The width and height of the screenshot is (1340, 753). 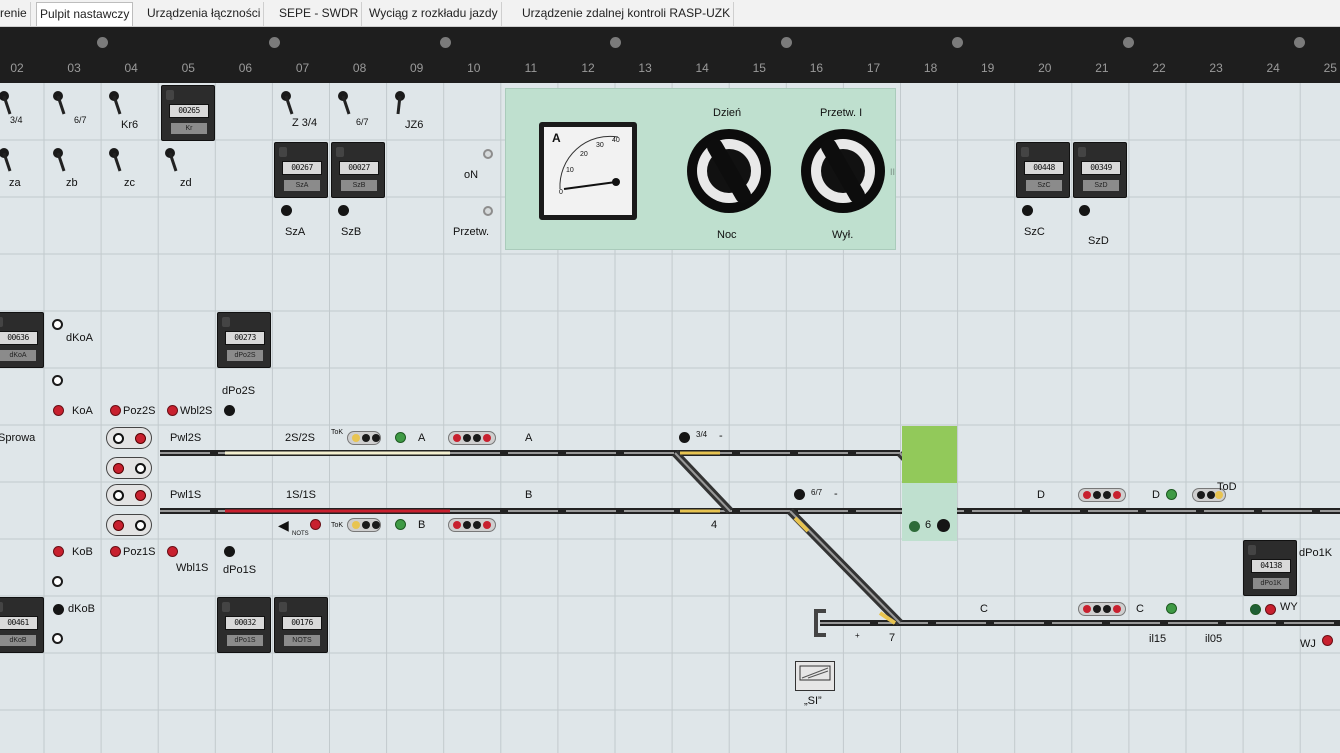 I want to click on counter-dpo2s: 00273 dPo2S, so click(x=244, y=340).